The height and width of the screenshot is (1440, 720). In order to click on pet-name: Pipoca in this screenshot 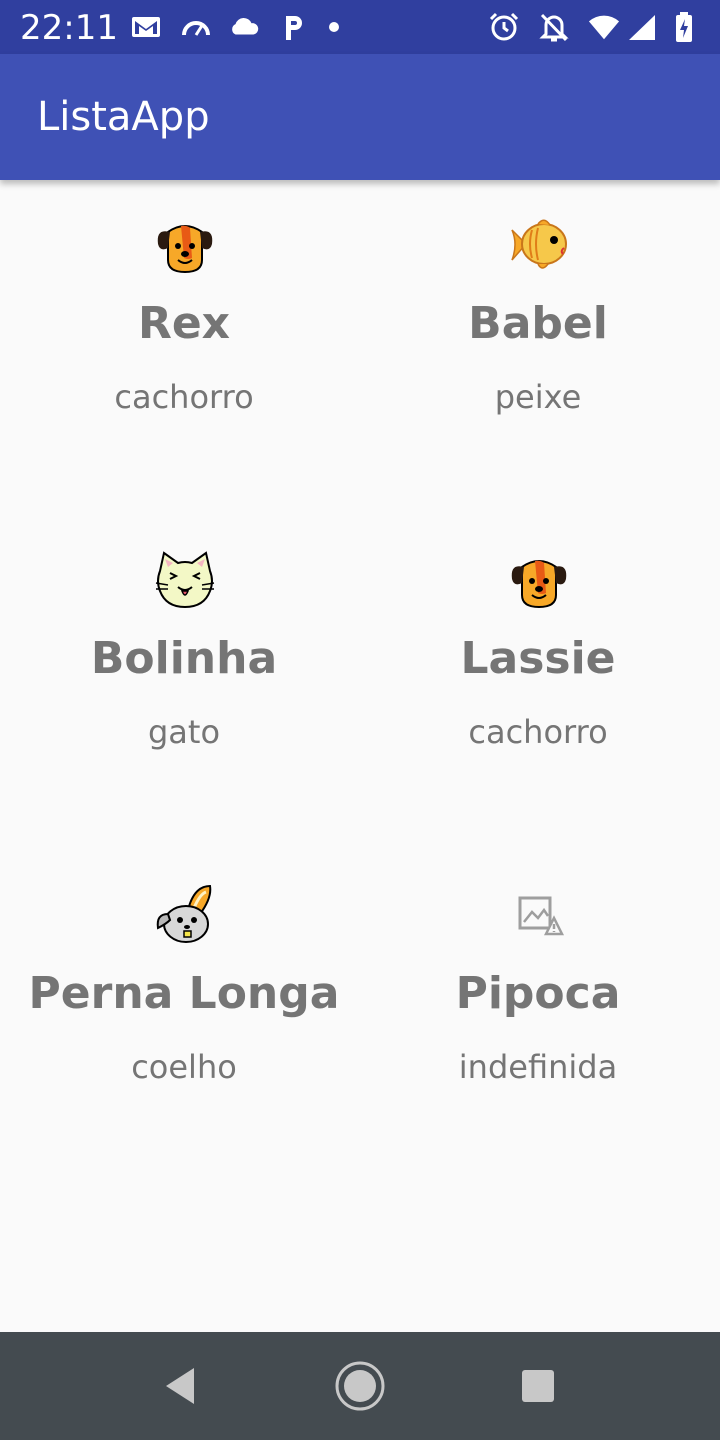, I will do `click(538, 993)`.